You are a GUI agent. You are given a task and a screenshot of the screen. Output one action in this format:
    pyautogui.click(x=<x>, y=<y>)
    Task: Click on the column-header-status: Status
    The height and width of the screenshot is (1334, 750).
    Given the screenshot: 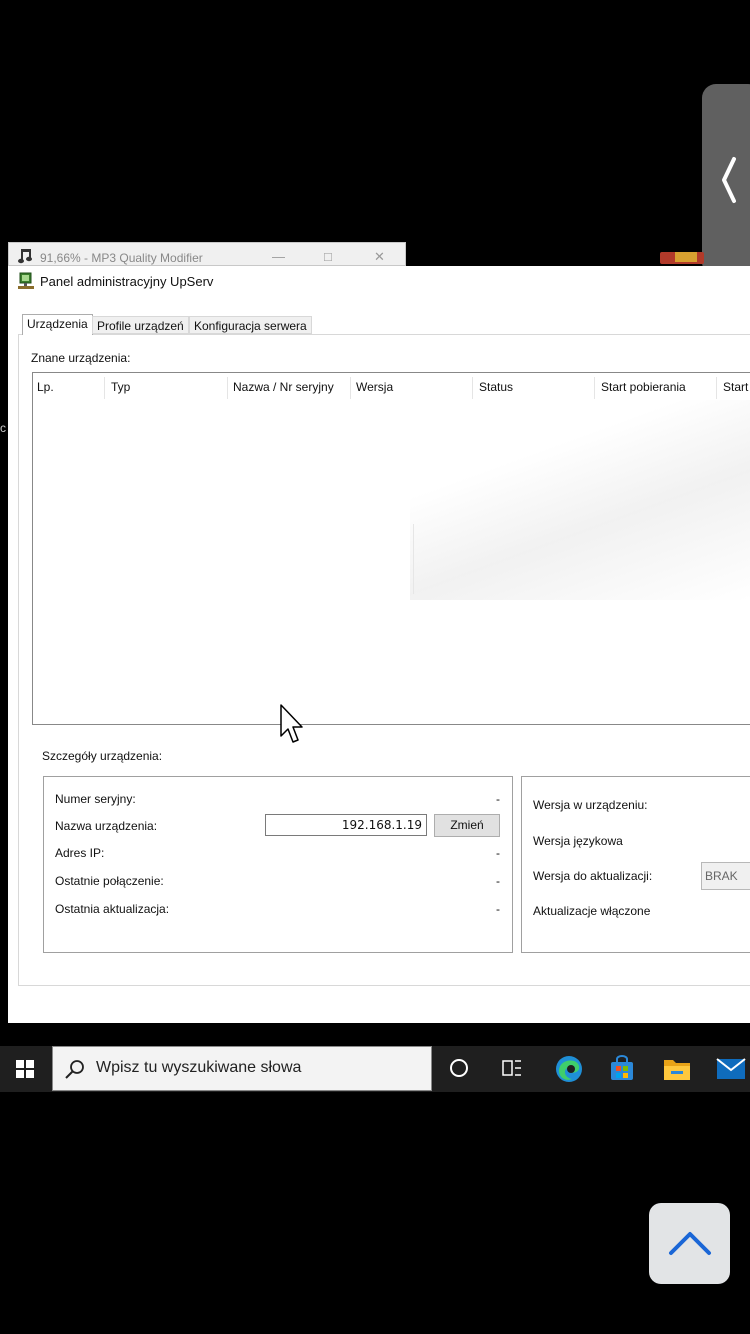 What is the action you would take?
    pyautogui.click(x=496, y=387)
    